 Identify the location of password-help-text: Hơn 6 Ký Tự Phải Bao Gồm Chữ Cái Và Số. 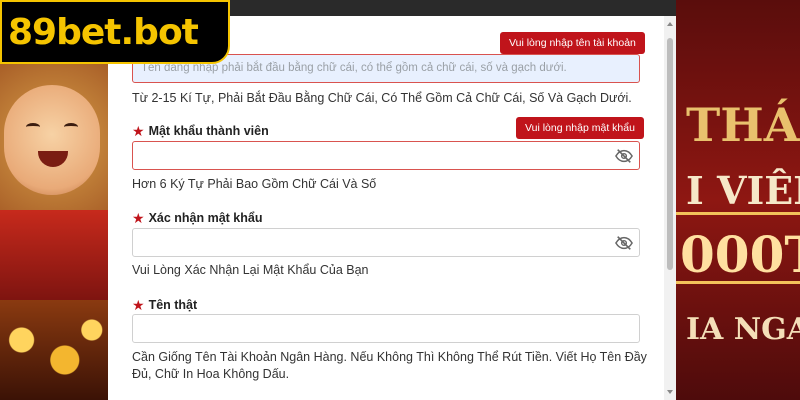
(254, 184).